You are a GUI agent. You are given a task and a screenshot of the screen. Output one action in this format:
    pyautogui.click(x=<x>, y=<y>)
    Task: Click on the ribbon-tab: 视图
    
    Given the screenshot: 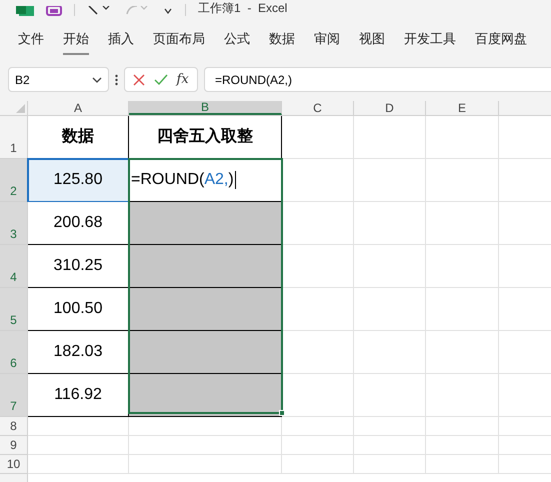 What is the action you would take?
    pyautogui.click(x=372, y=40)
    